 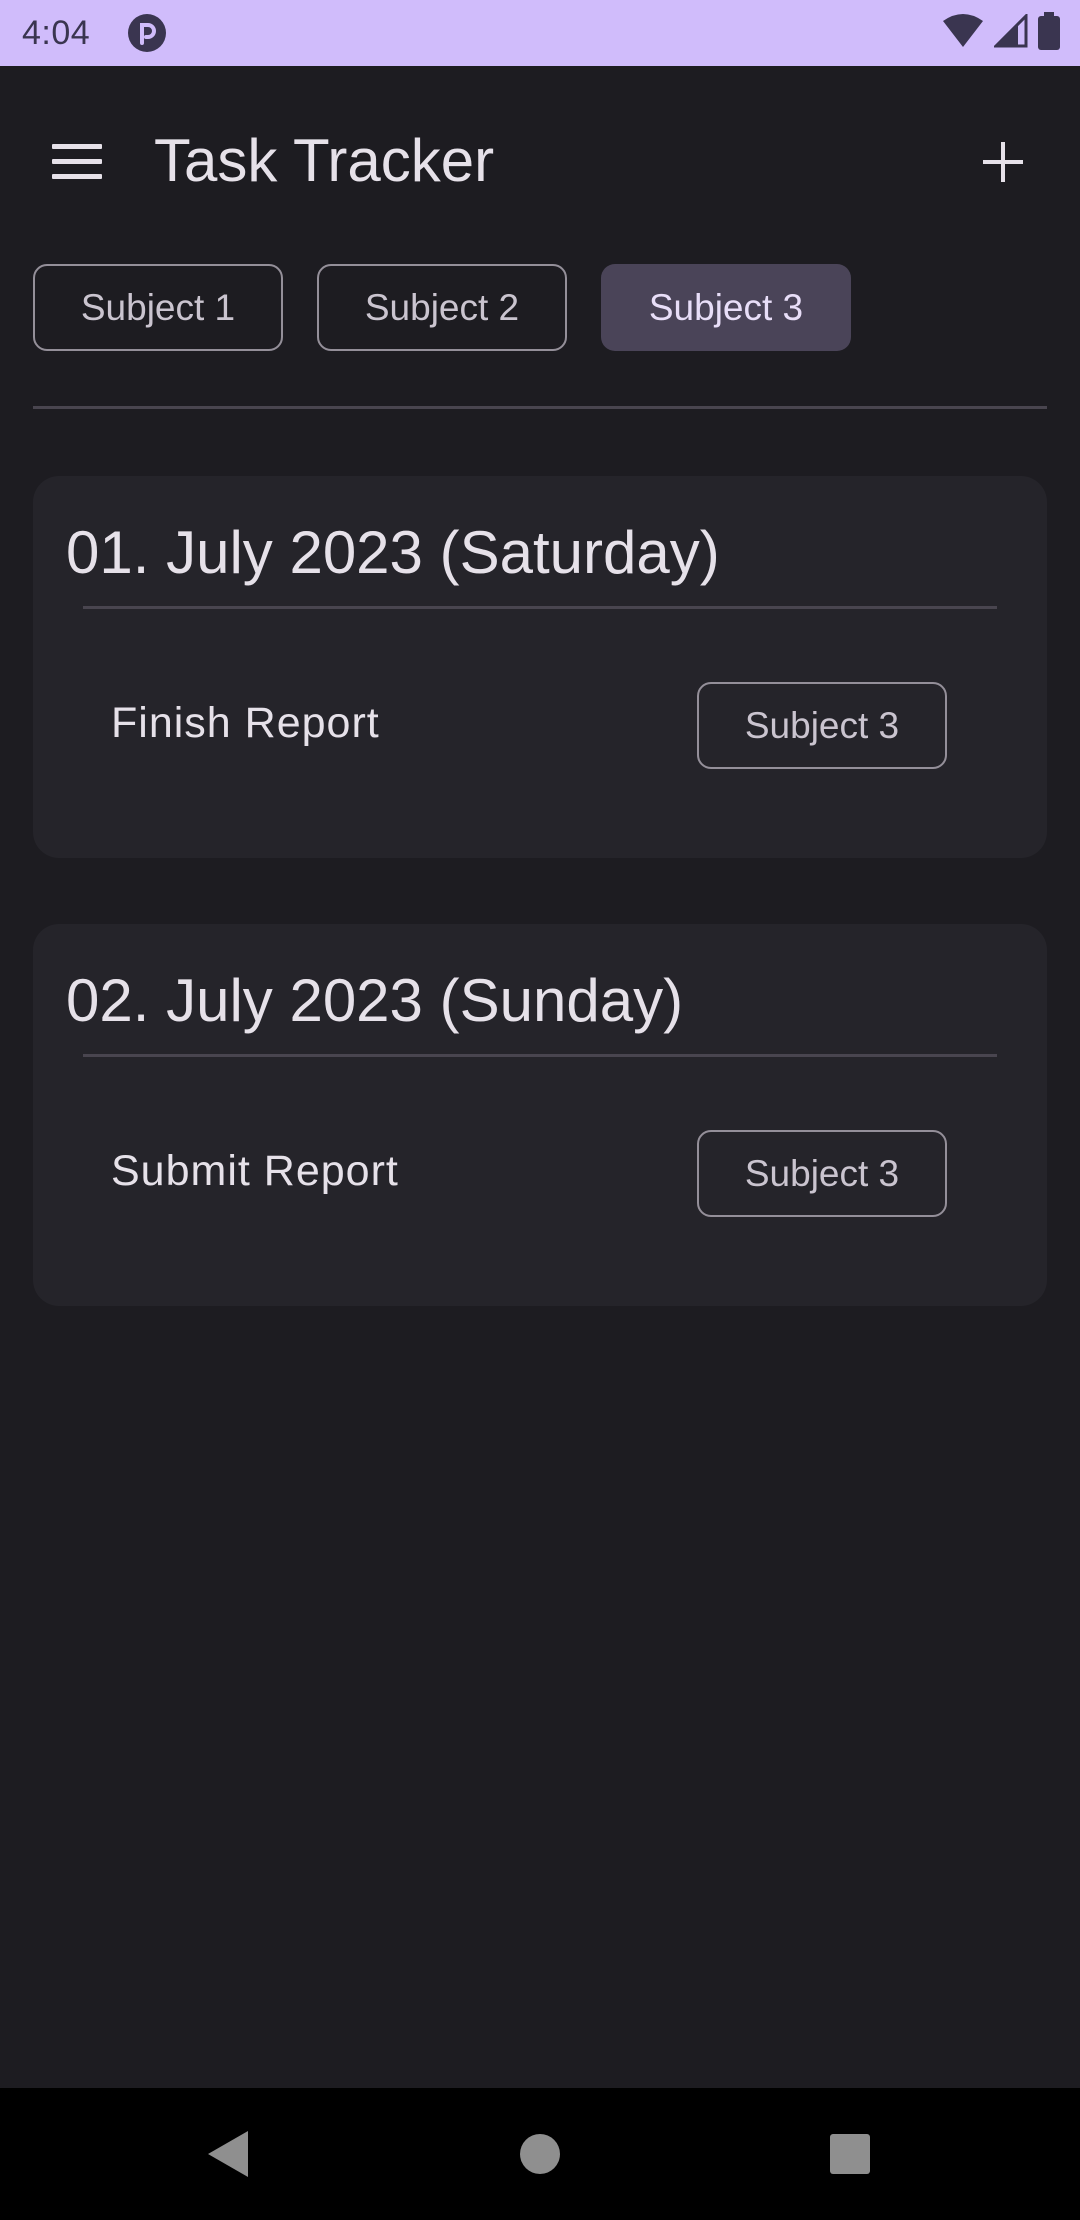 I want to click on back-icon, so click(x=228, y=2154).